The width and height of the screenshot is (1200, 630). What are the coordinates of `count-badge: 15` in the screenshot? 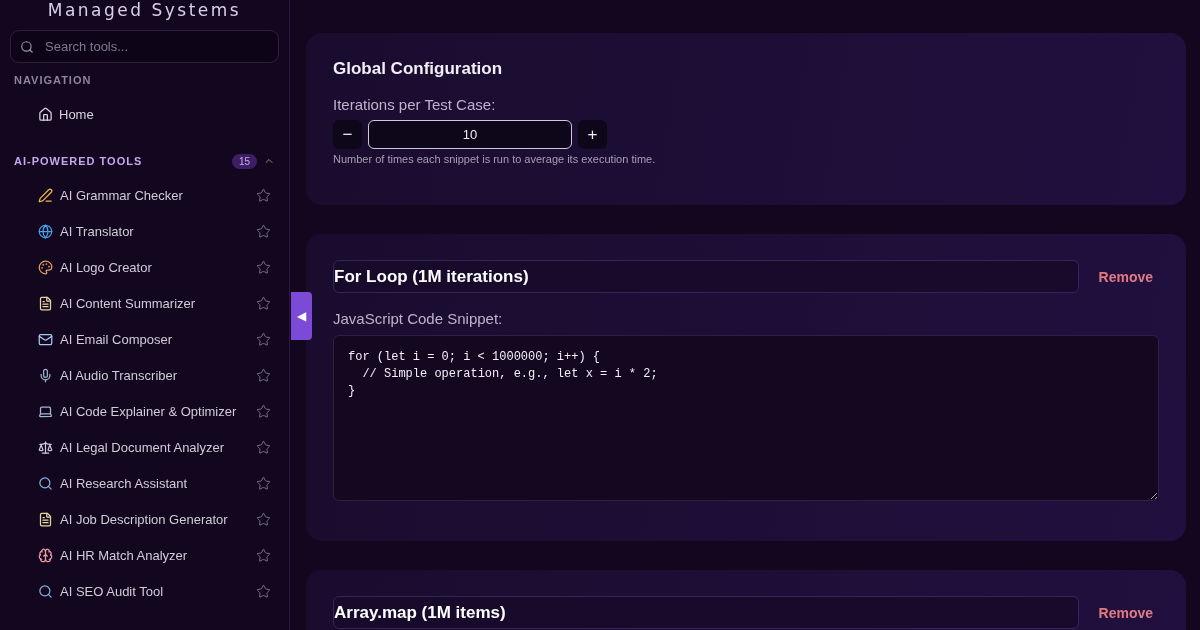 It's located at (244, 161).